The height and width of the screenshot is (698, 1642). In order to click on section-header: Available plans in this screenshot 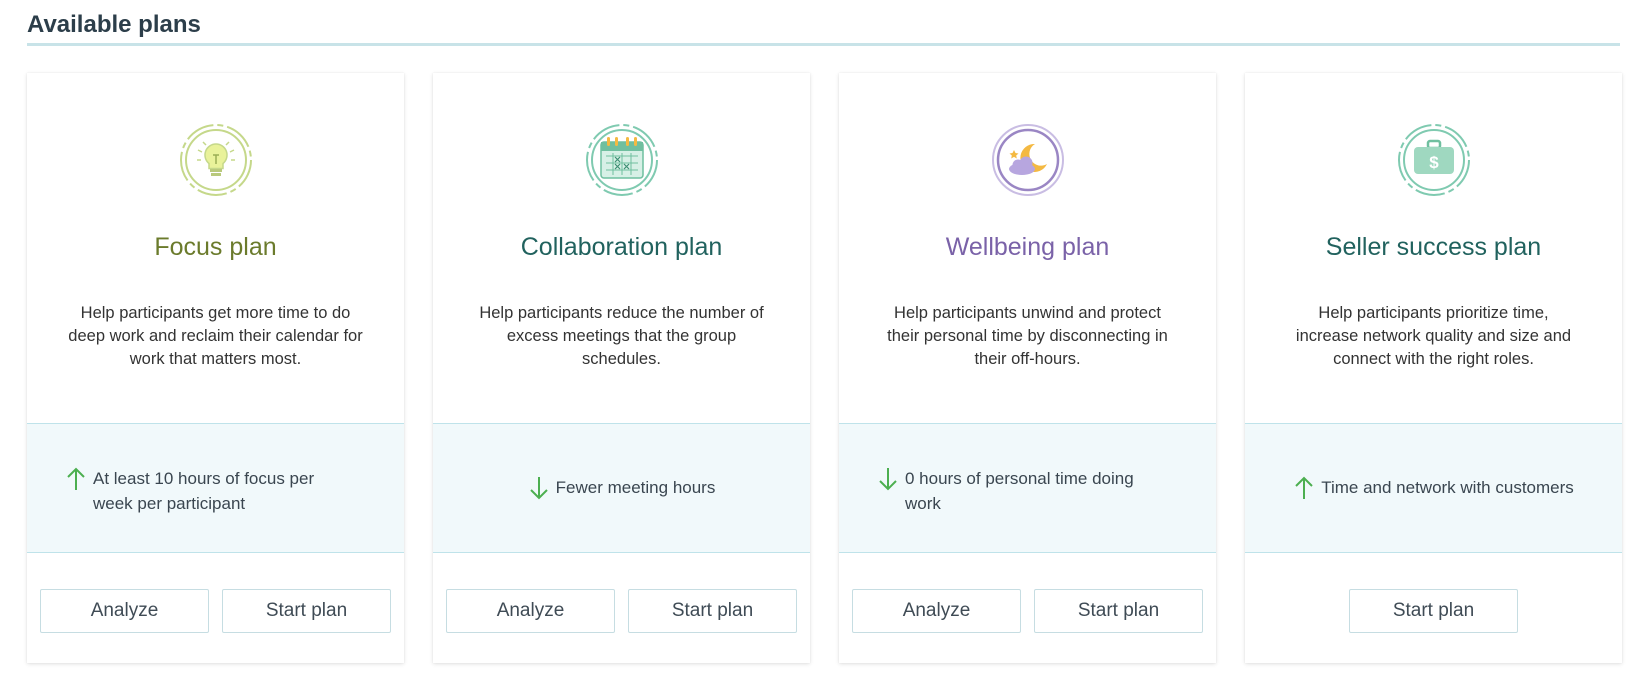, I will do `click(823, 28)`.